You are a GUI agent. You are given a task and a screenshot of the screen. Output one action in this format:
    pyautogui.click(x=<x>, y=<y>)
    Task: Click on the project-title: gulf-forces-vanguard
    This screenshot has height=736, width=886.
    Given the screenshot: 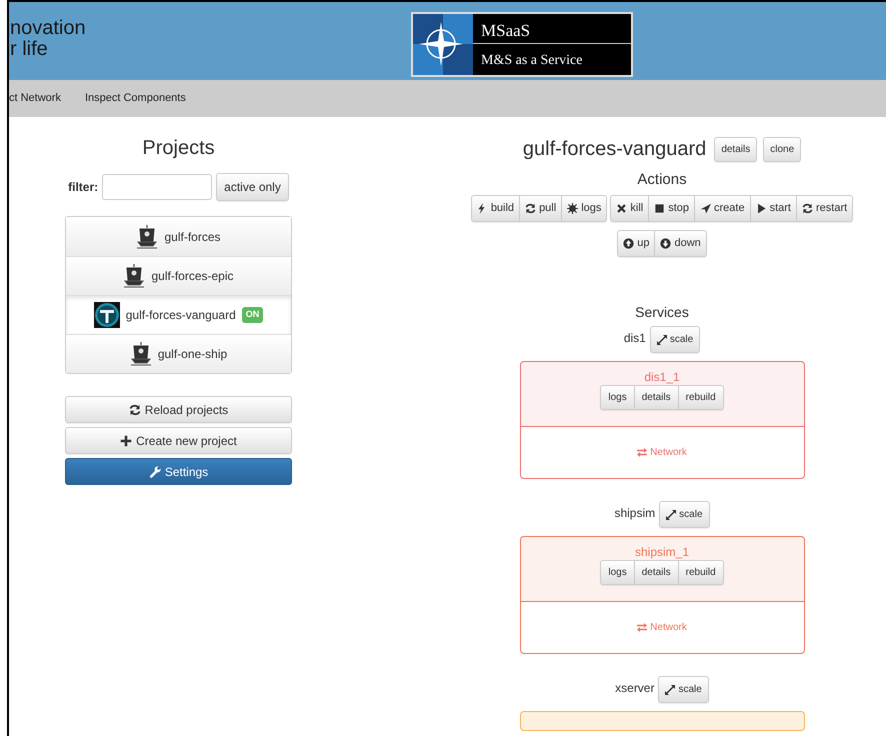 What is the action you would take?
    pyautogui.click(x=614, y=149)
    